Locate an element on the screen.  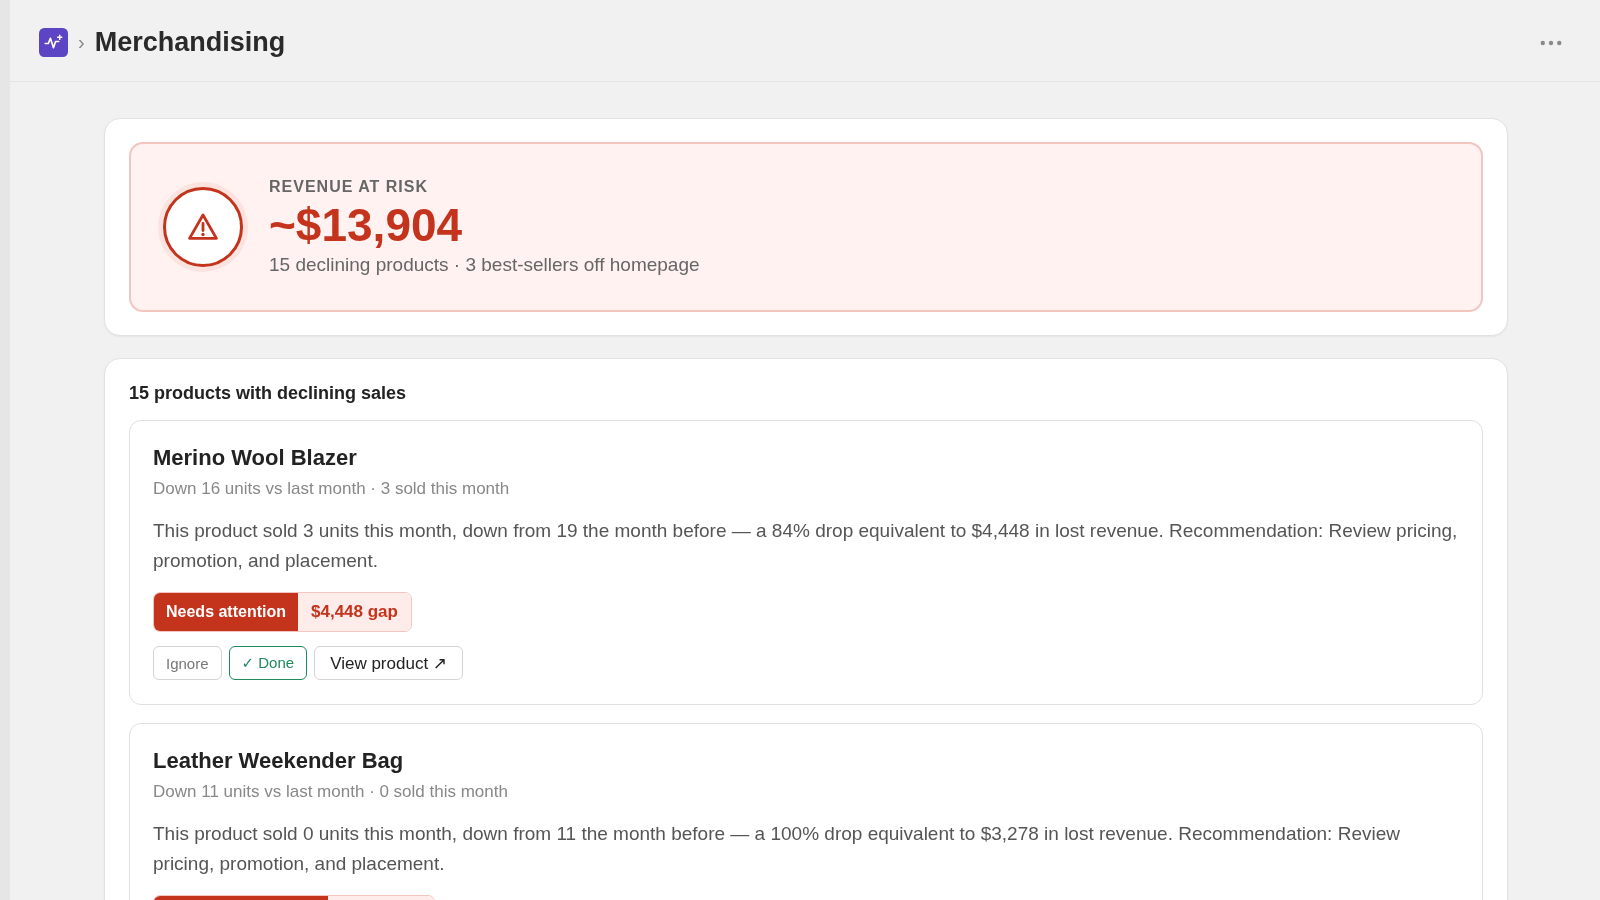
page-title: Merchandising is located at coordinates (190, 42).